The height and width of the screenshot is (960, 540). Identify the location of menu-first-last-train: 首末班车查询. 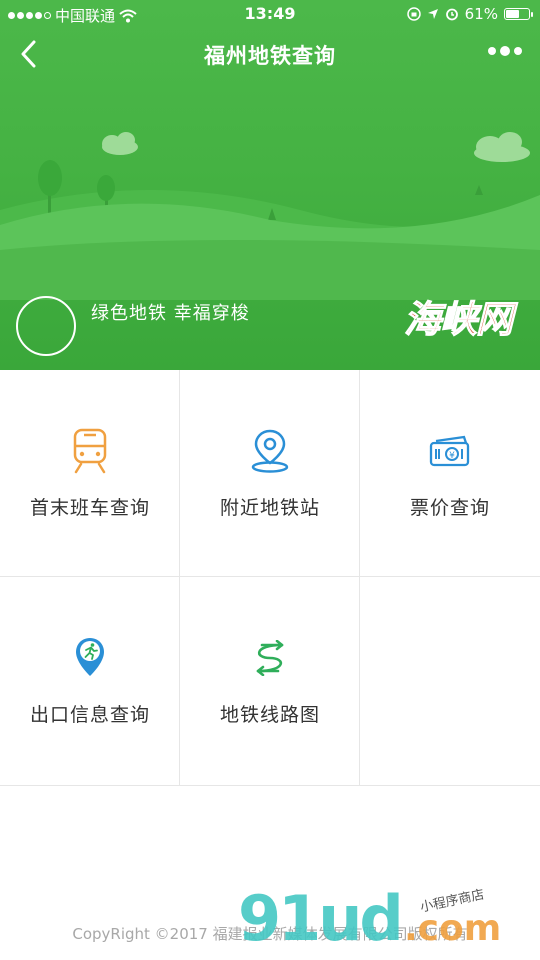
(90, 473).